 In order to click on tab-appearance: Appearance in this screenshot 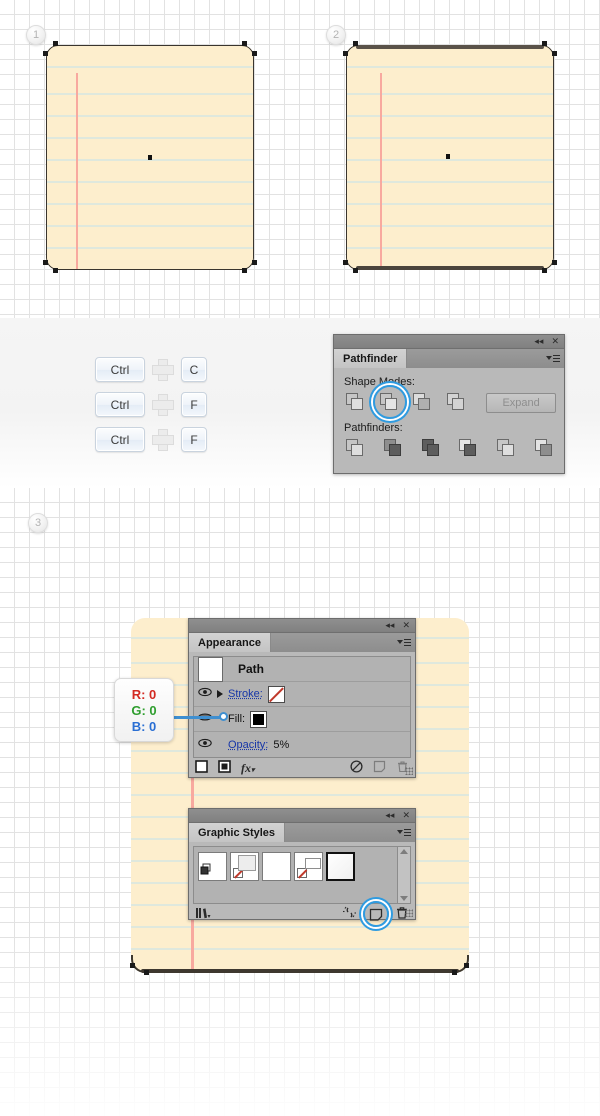, I will do `click(230, 642)`.